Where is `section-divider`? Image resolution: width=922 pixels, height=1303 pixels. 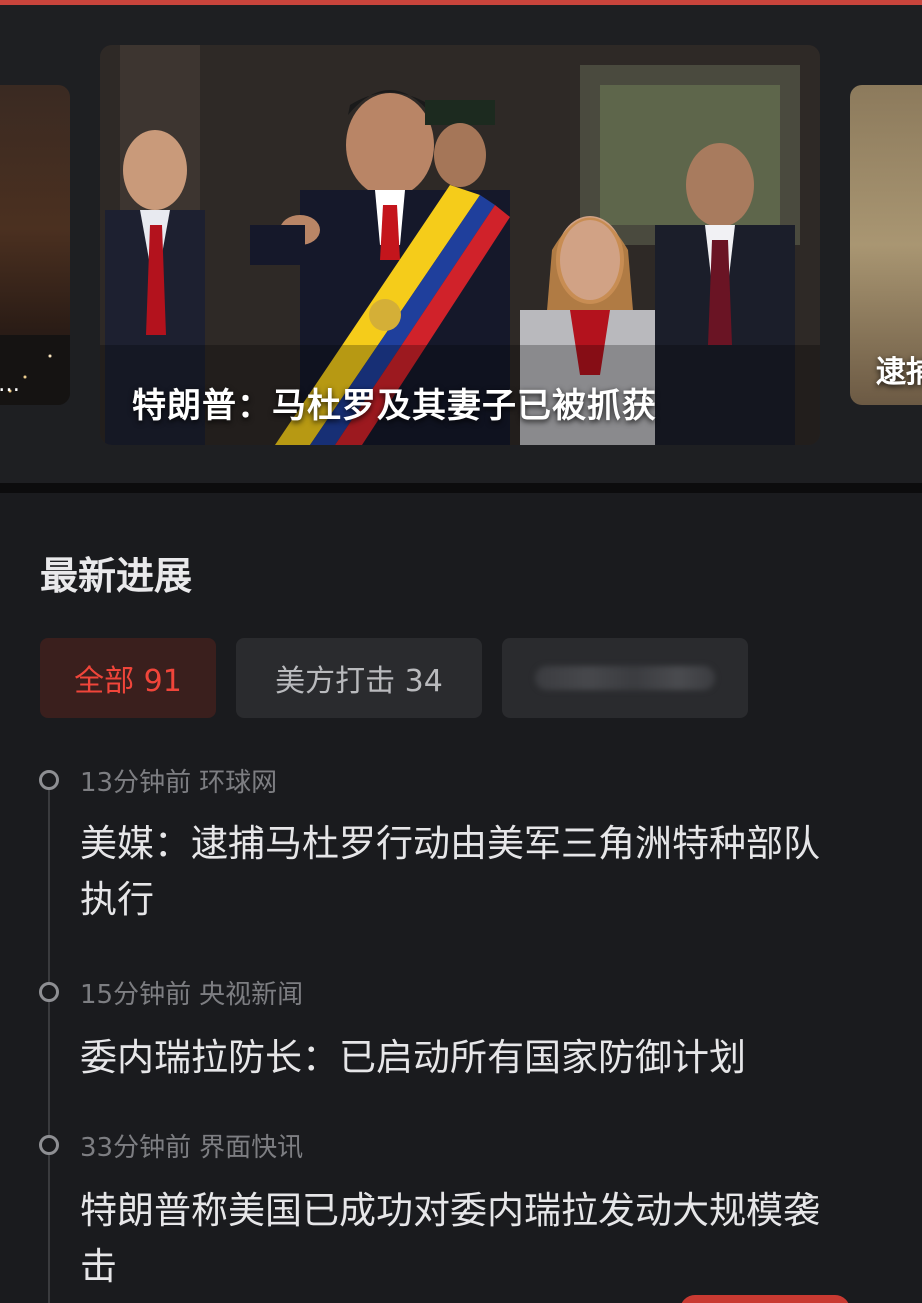
section-divider is located at coordinates (461, 488).